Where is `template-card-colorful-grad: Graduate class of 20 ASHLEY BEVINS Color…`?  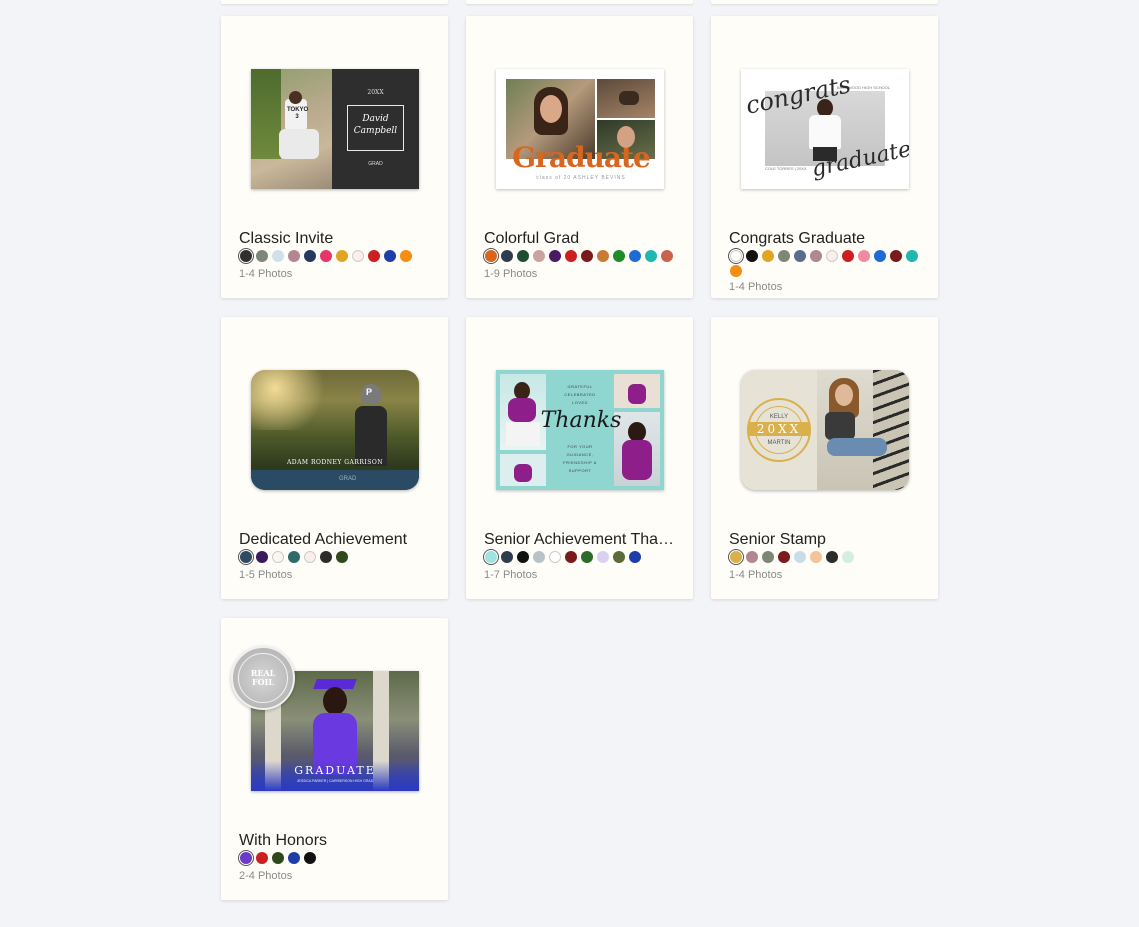 template-card-colorful-grad: Graduate class of 20 ASHLEY BEVINS Color… is located at coordinates (579, 157).